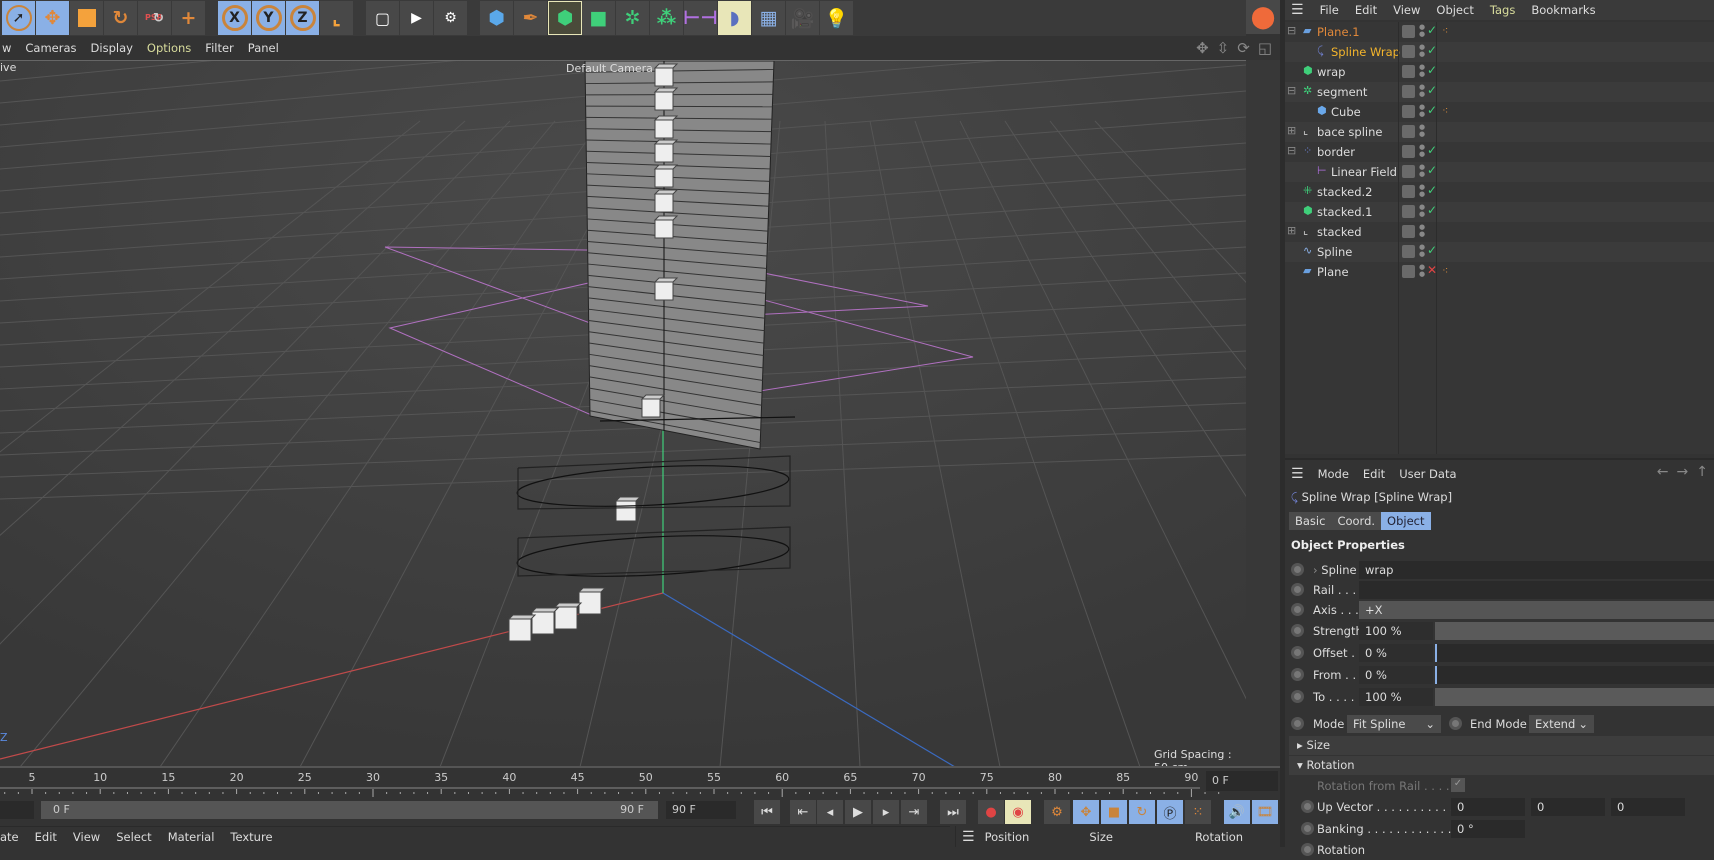  I want to click on expand-toggle-icon: ⊞, so click(1291, 230).